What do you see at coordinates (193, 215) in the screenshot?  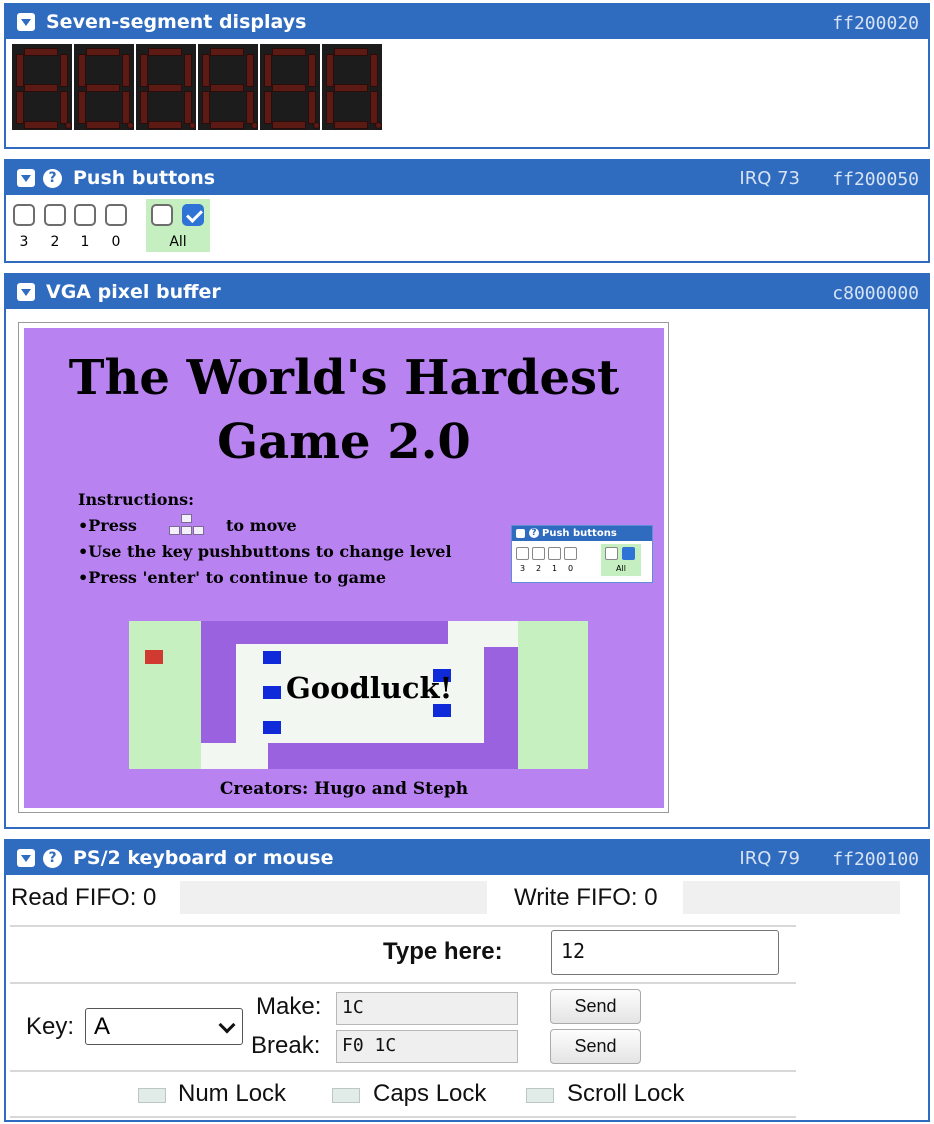 I see `all-check-checkbox` at bounding box center [193, 215].